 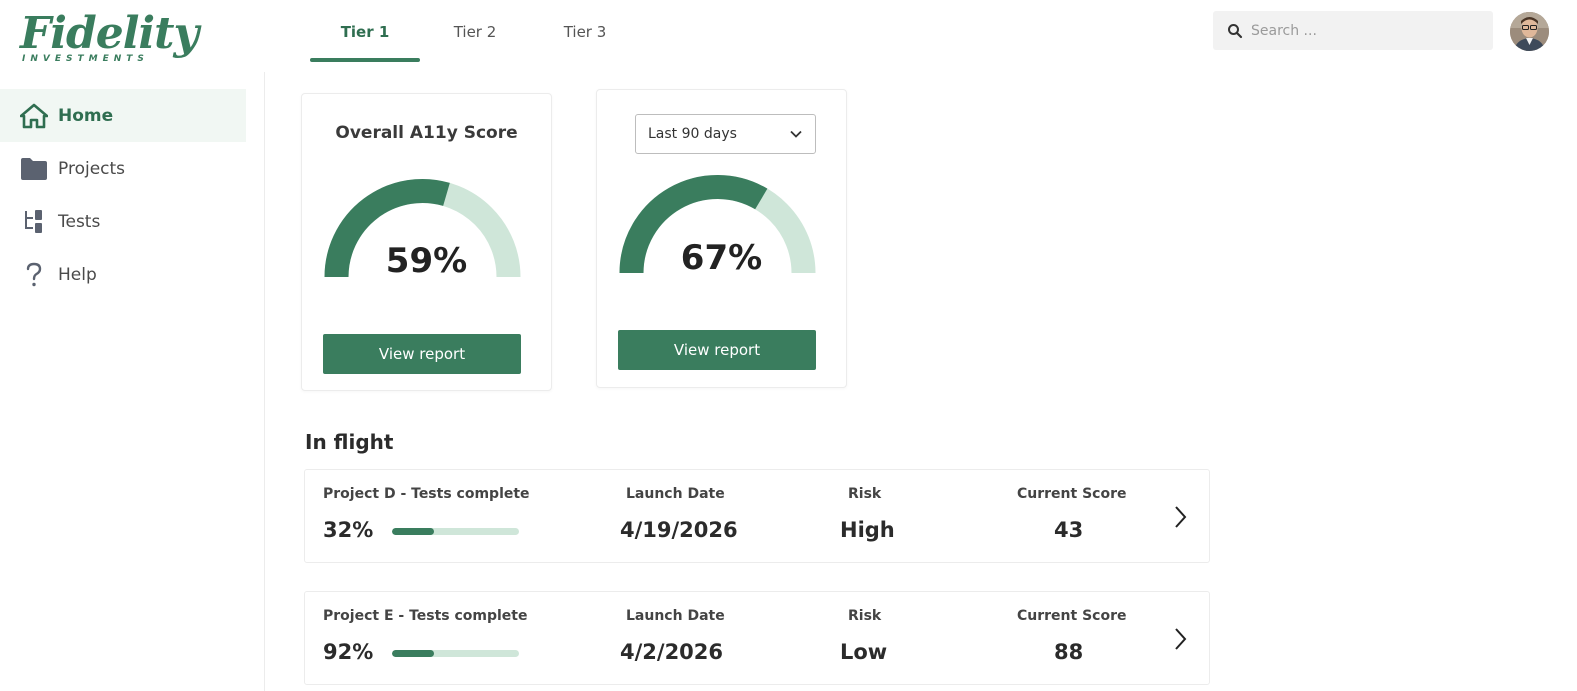 What do you see at coordinates (349, 442) in the screenshot?
I see `section-title: In flight` at bounding box center [349, 442].